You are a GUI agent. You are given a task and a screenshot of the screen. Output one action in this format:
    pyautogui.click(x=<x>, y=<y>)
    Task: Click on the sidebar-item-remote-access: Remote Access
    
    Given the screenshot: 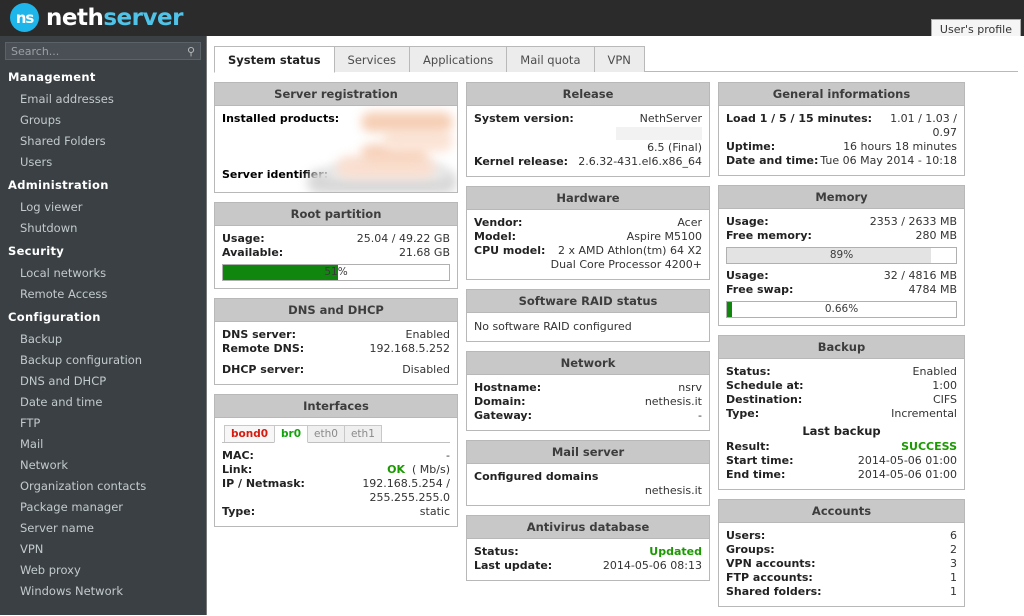 What is the action you would take?
    pyautogui.click(x=103, y=293)
    